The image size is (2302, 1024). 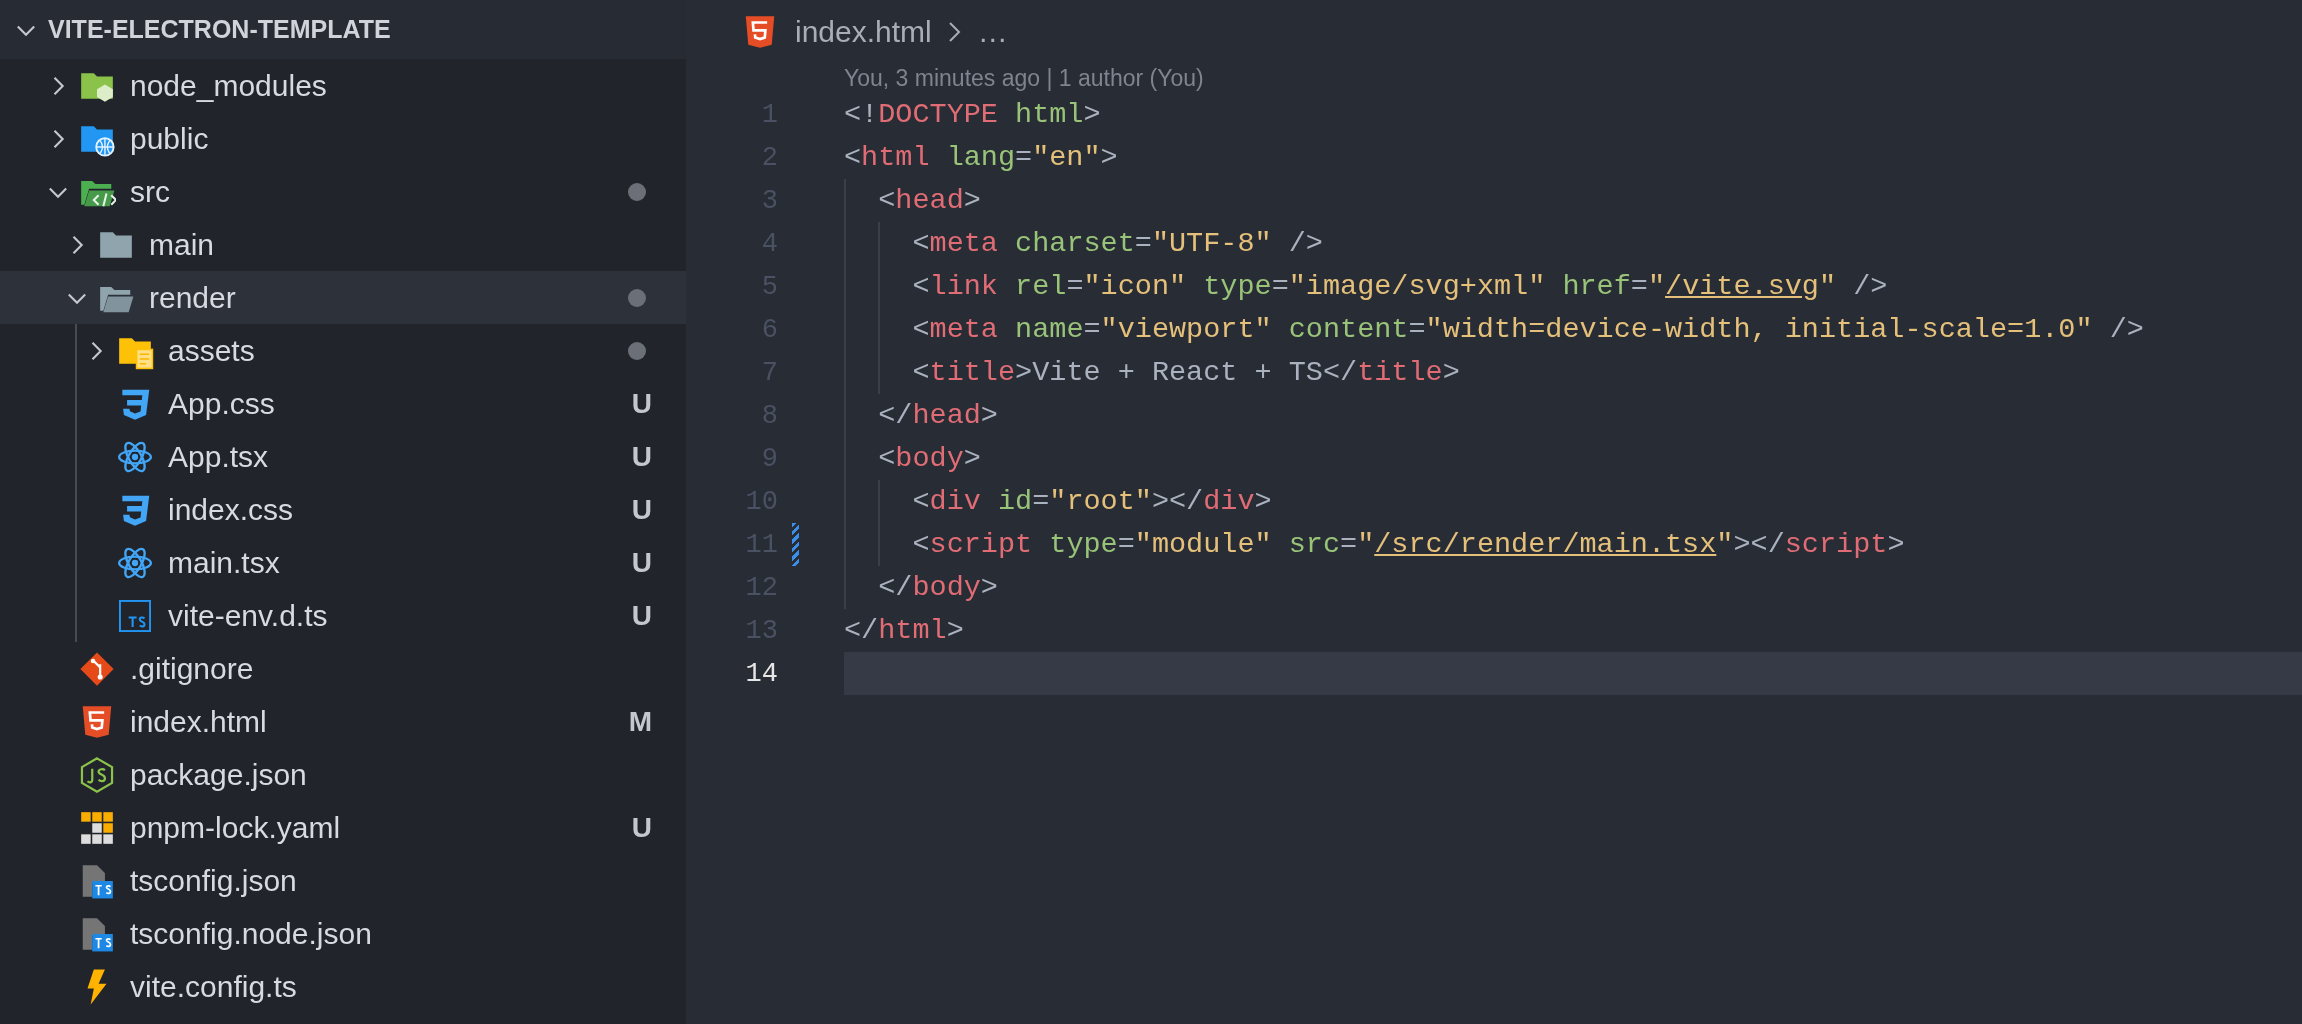 What do you see at coordinates (343, 721) in the screenshot?
I see `file-row: index.html M` at bounding box center [343, 721].